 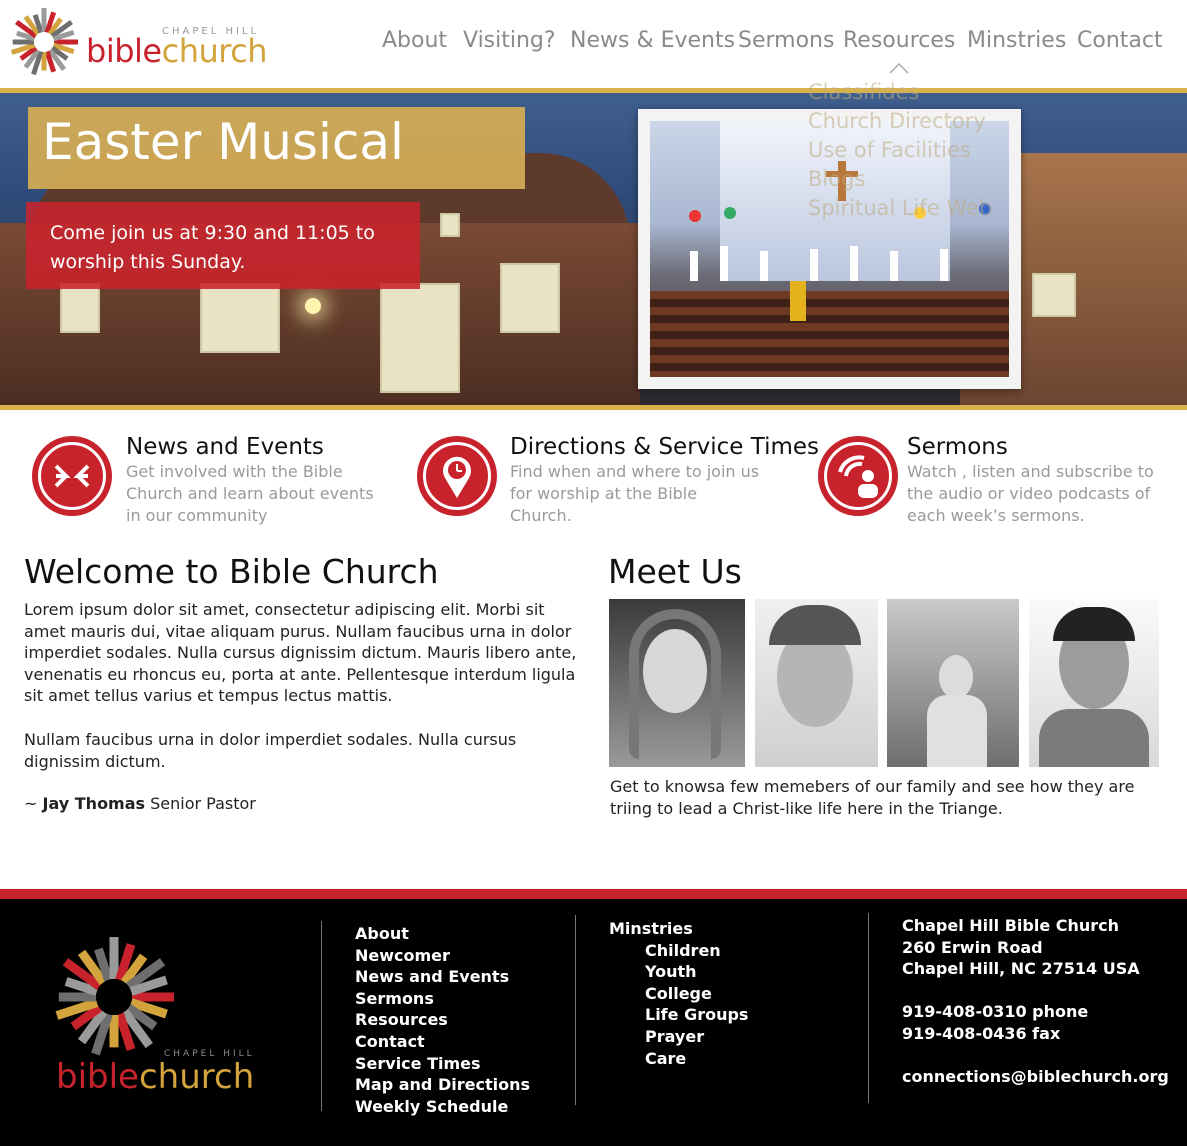 I want to click on hero-title-box: Easter Musical, so click(x=276, y=148).